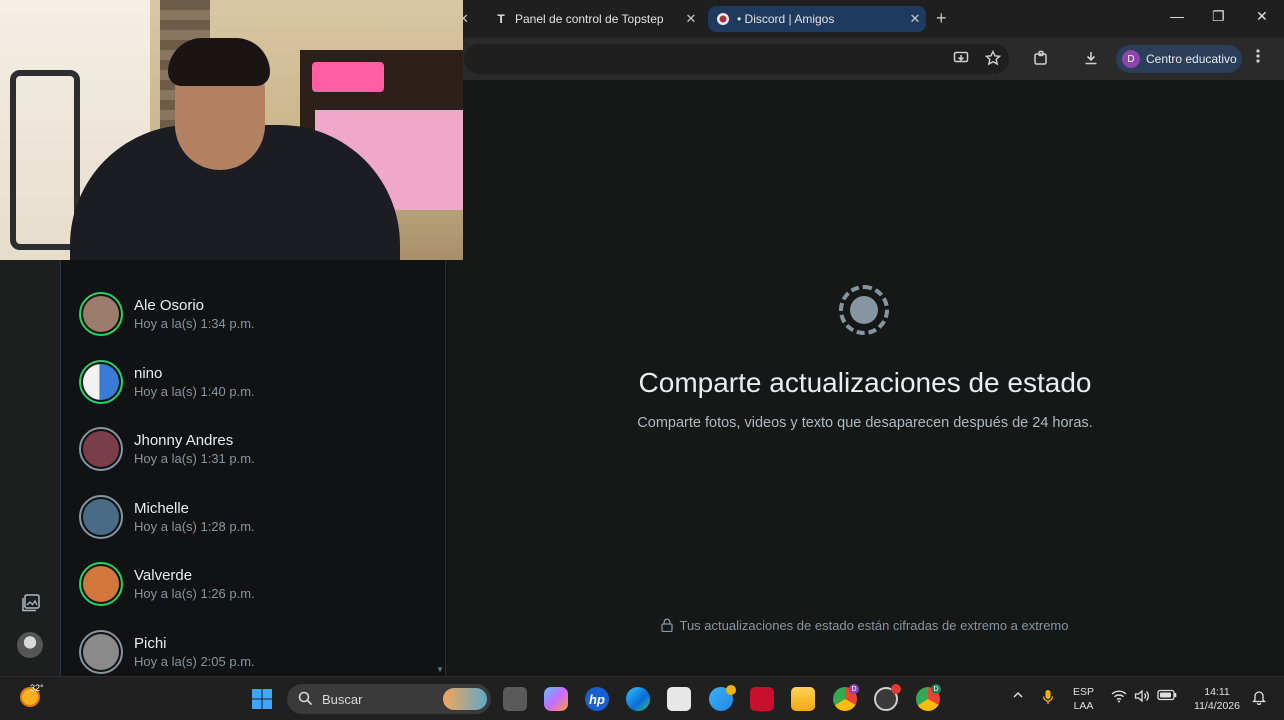 This screenshot has height=720, width=1284. Describe the element at coordinates (1041, 59) in the screenshot. I see `extensions-icon` at that location.